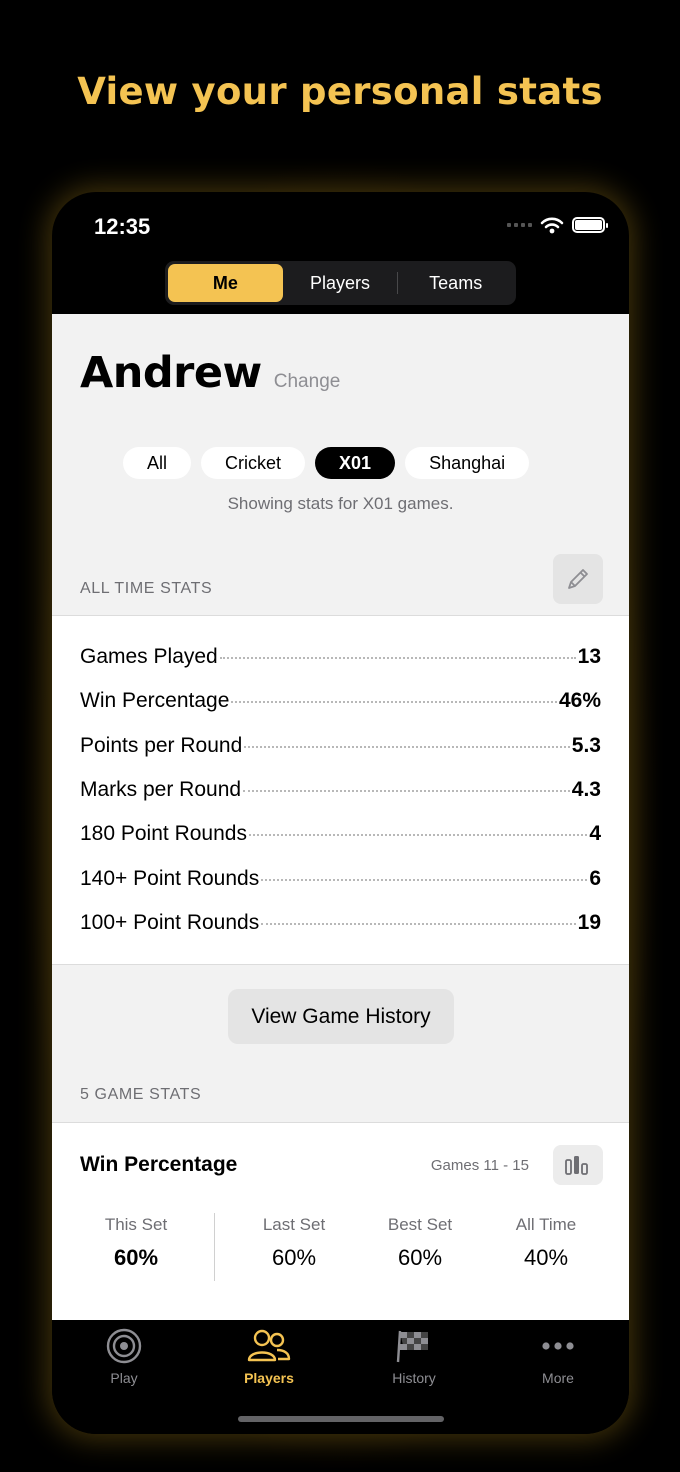  I want to click on promo-headline: View your personal stats, so click(340, 91).